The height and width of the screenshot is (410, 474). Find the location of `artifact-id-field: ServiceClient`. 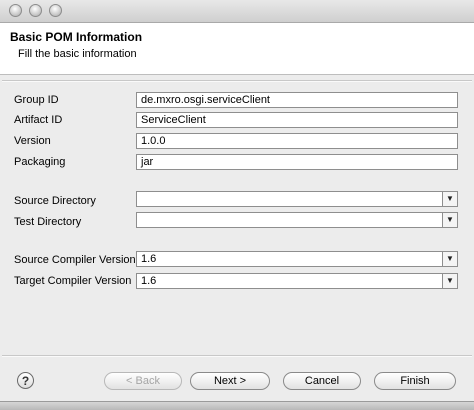

artifact-id-field: ServiceClient is located at coordinates (297, 120).